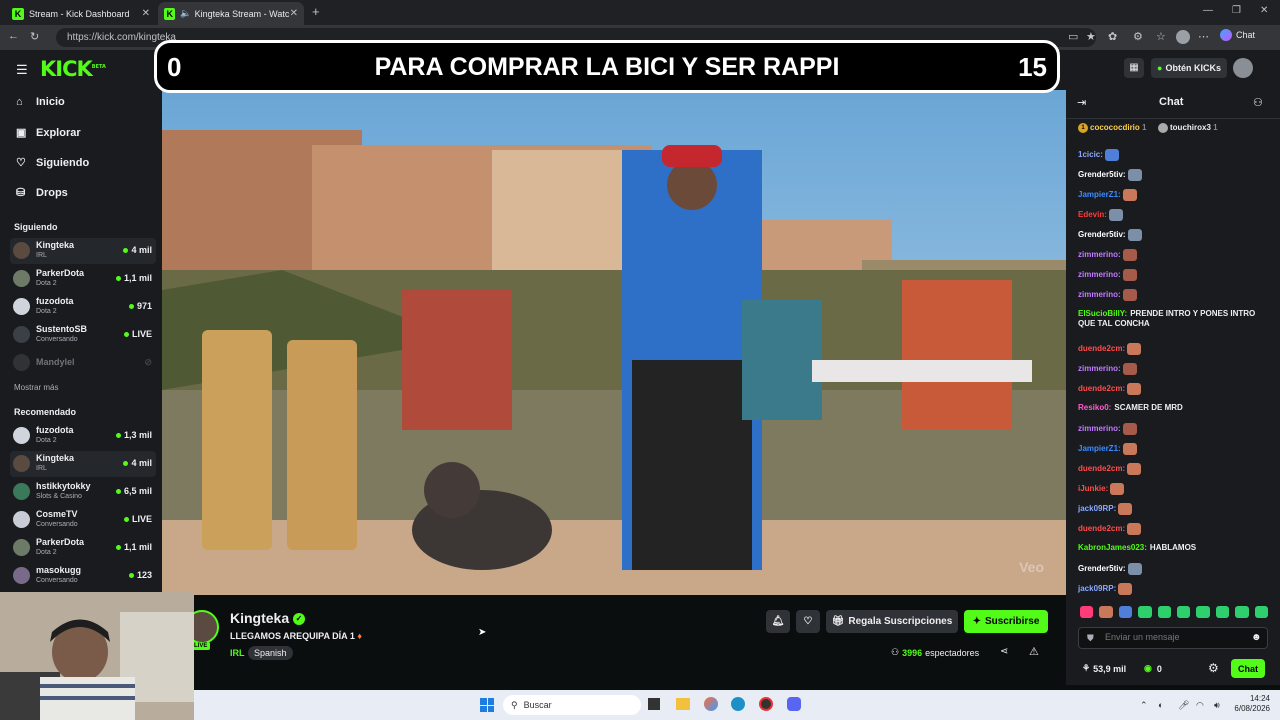 The image size is (1280, 720). What do you see at coordinates (1264, 10) in the screenshot?
I see `close-window-icon: ✕` at bounding box center [1264, 10].